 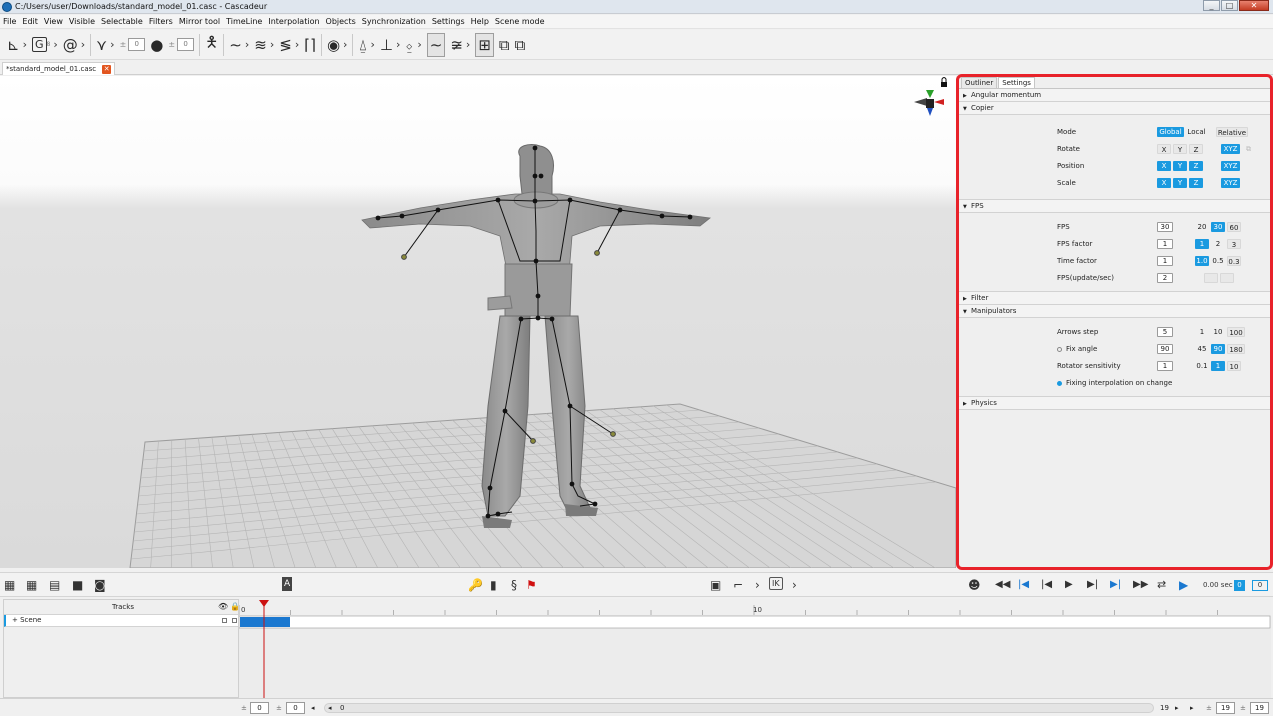 I want to click on grid-toggle-button: ⊞, so click(x=484, y=44).